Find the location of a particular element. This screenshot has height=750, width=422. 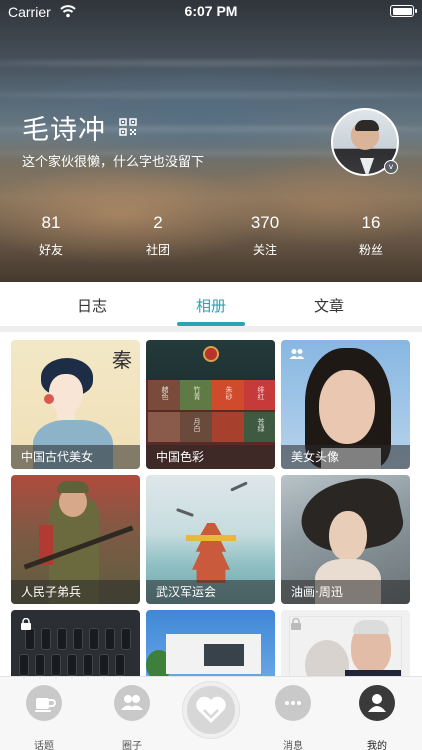

art-building-window is located at coordinates (224, 655).